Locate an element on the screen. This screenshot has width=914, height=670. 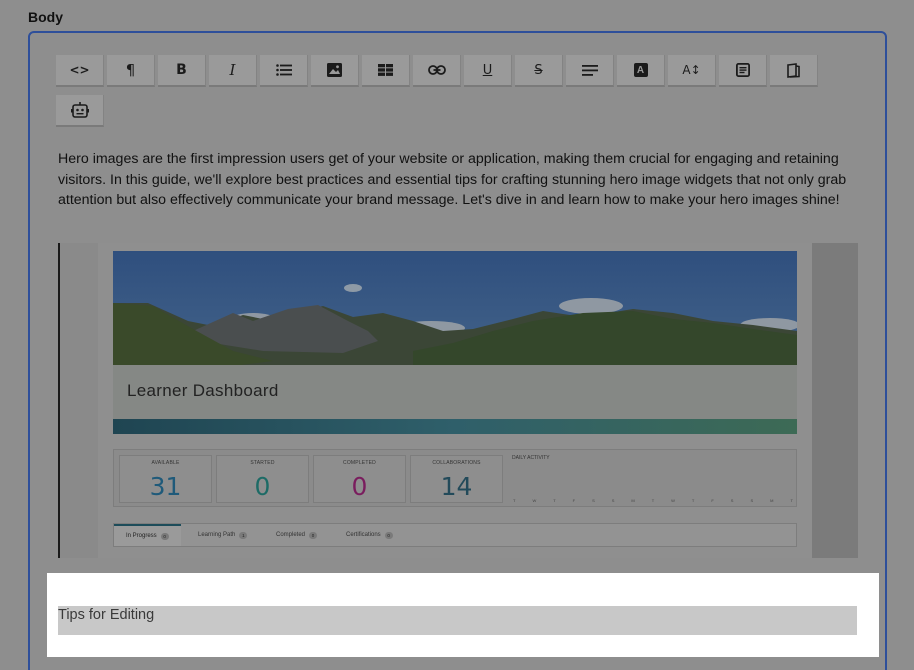
tab-learning-path: Learning Path 1 is located at coordinates (222, 535).